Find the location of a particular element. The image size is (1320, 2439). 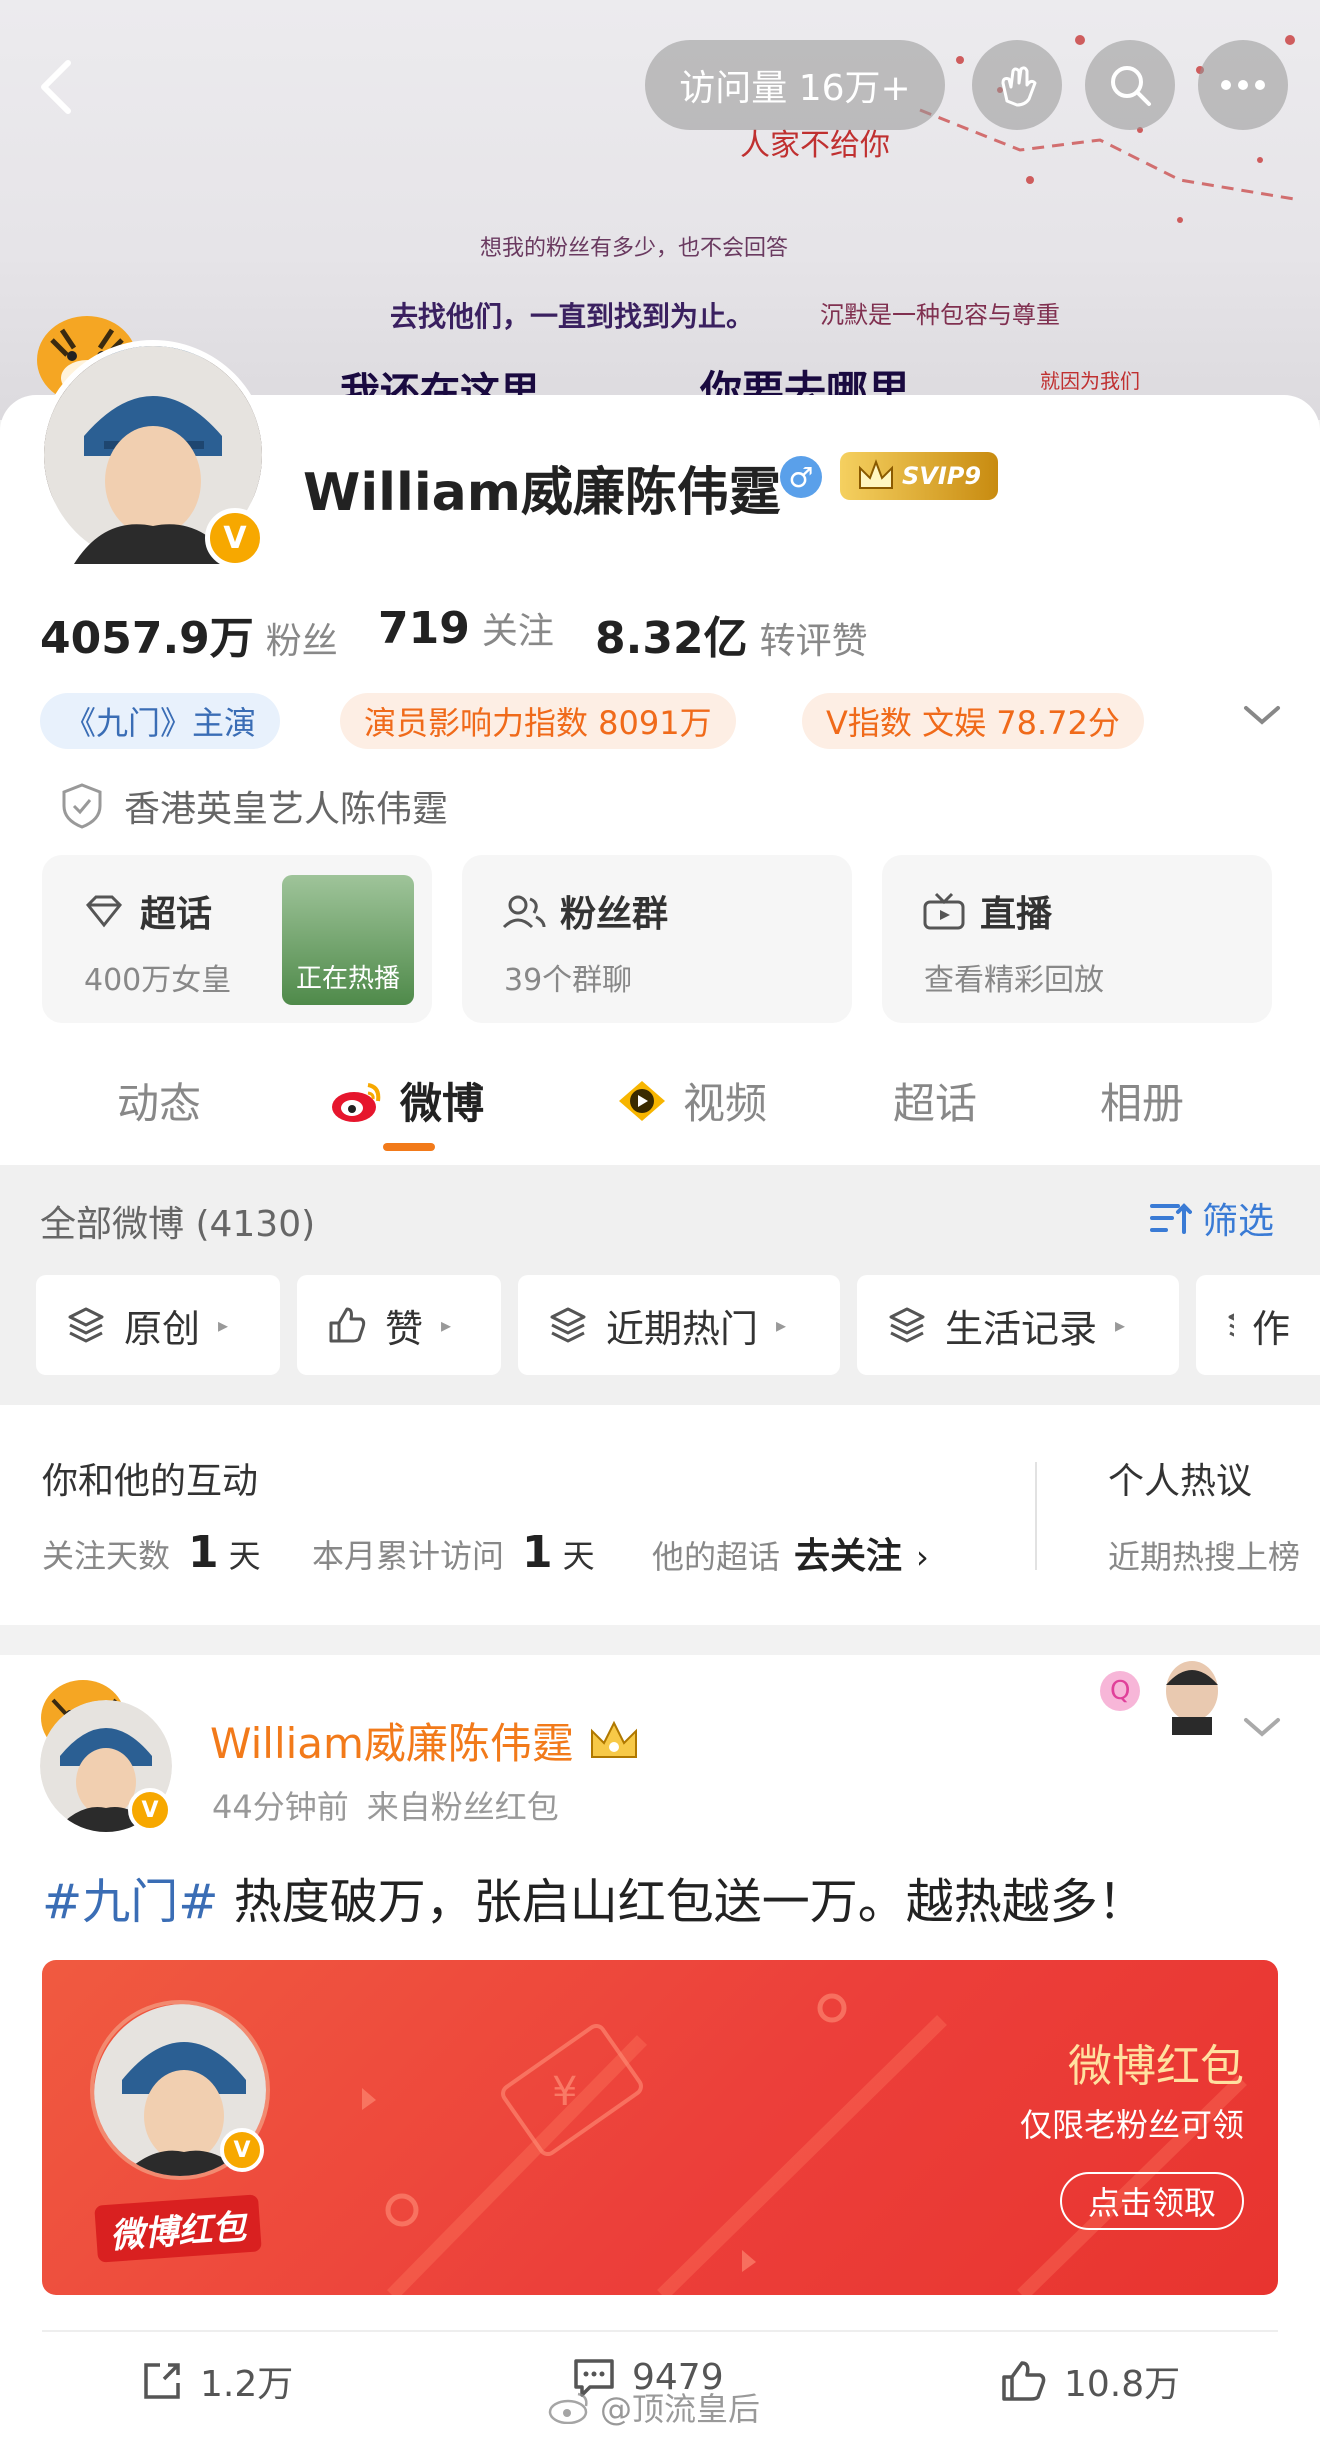

monthly-visits-value: 1 is located at coordinates (537, 1552).